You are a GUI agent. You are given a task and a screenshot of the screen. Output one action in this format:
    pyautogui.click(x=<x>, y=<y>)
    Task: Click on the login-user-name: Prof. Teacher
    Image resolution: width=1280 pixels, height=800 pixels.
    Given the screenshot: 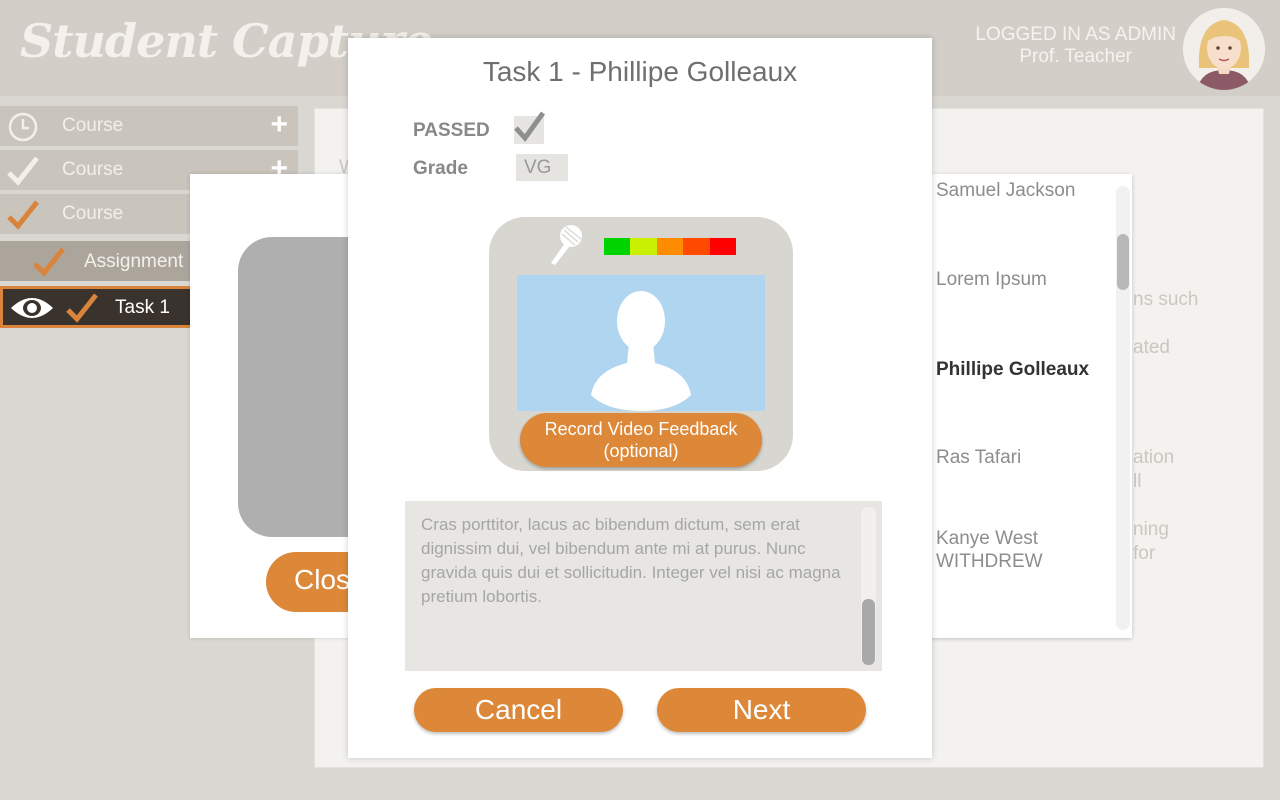 What is the action you would take?
    pyautogui.click(x=1076, y=56)
    